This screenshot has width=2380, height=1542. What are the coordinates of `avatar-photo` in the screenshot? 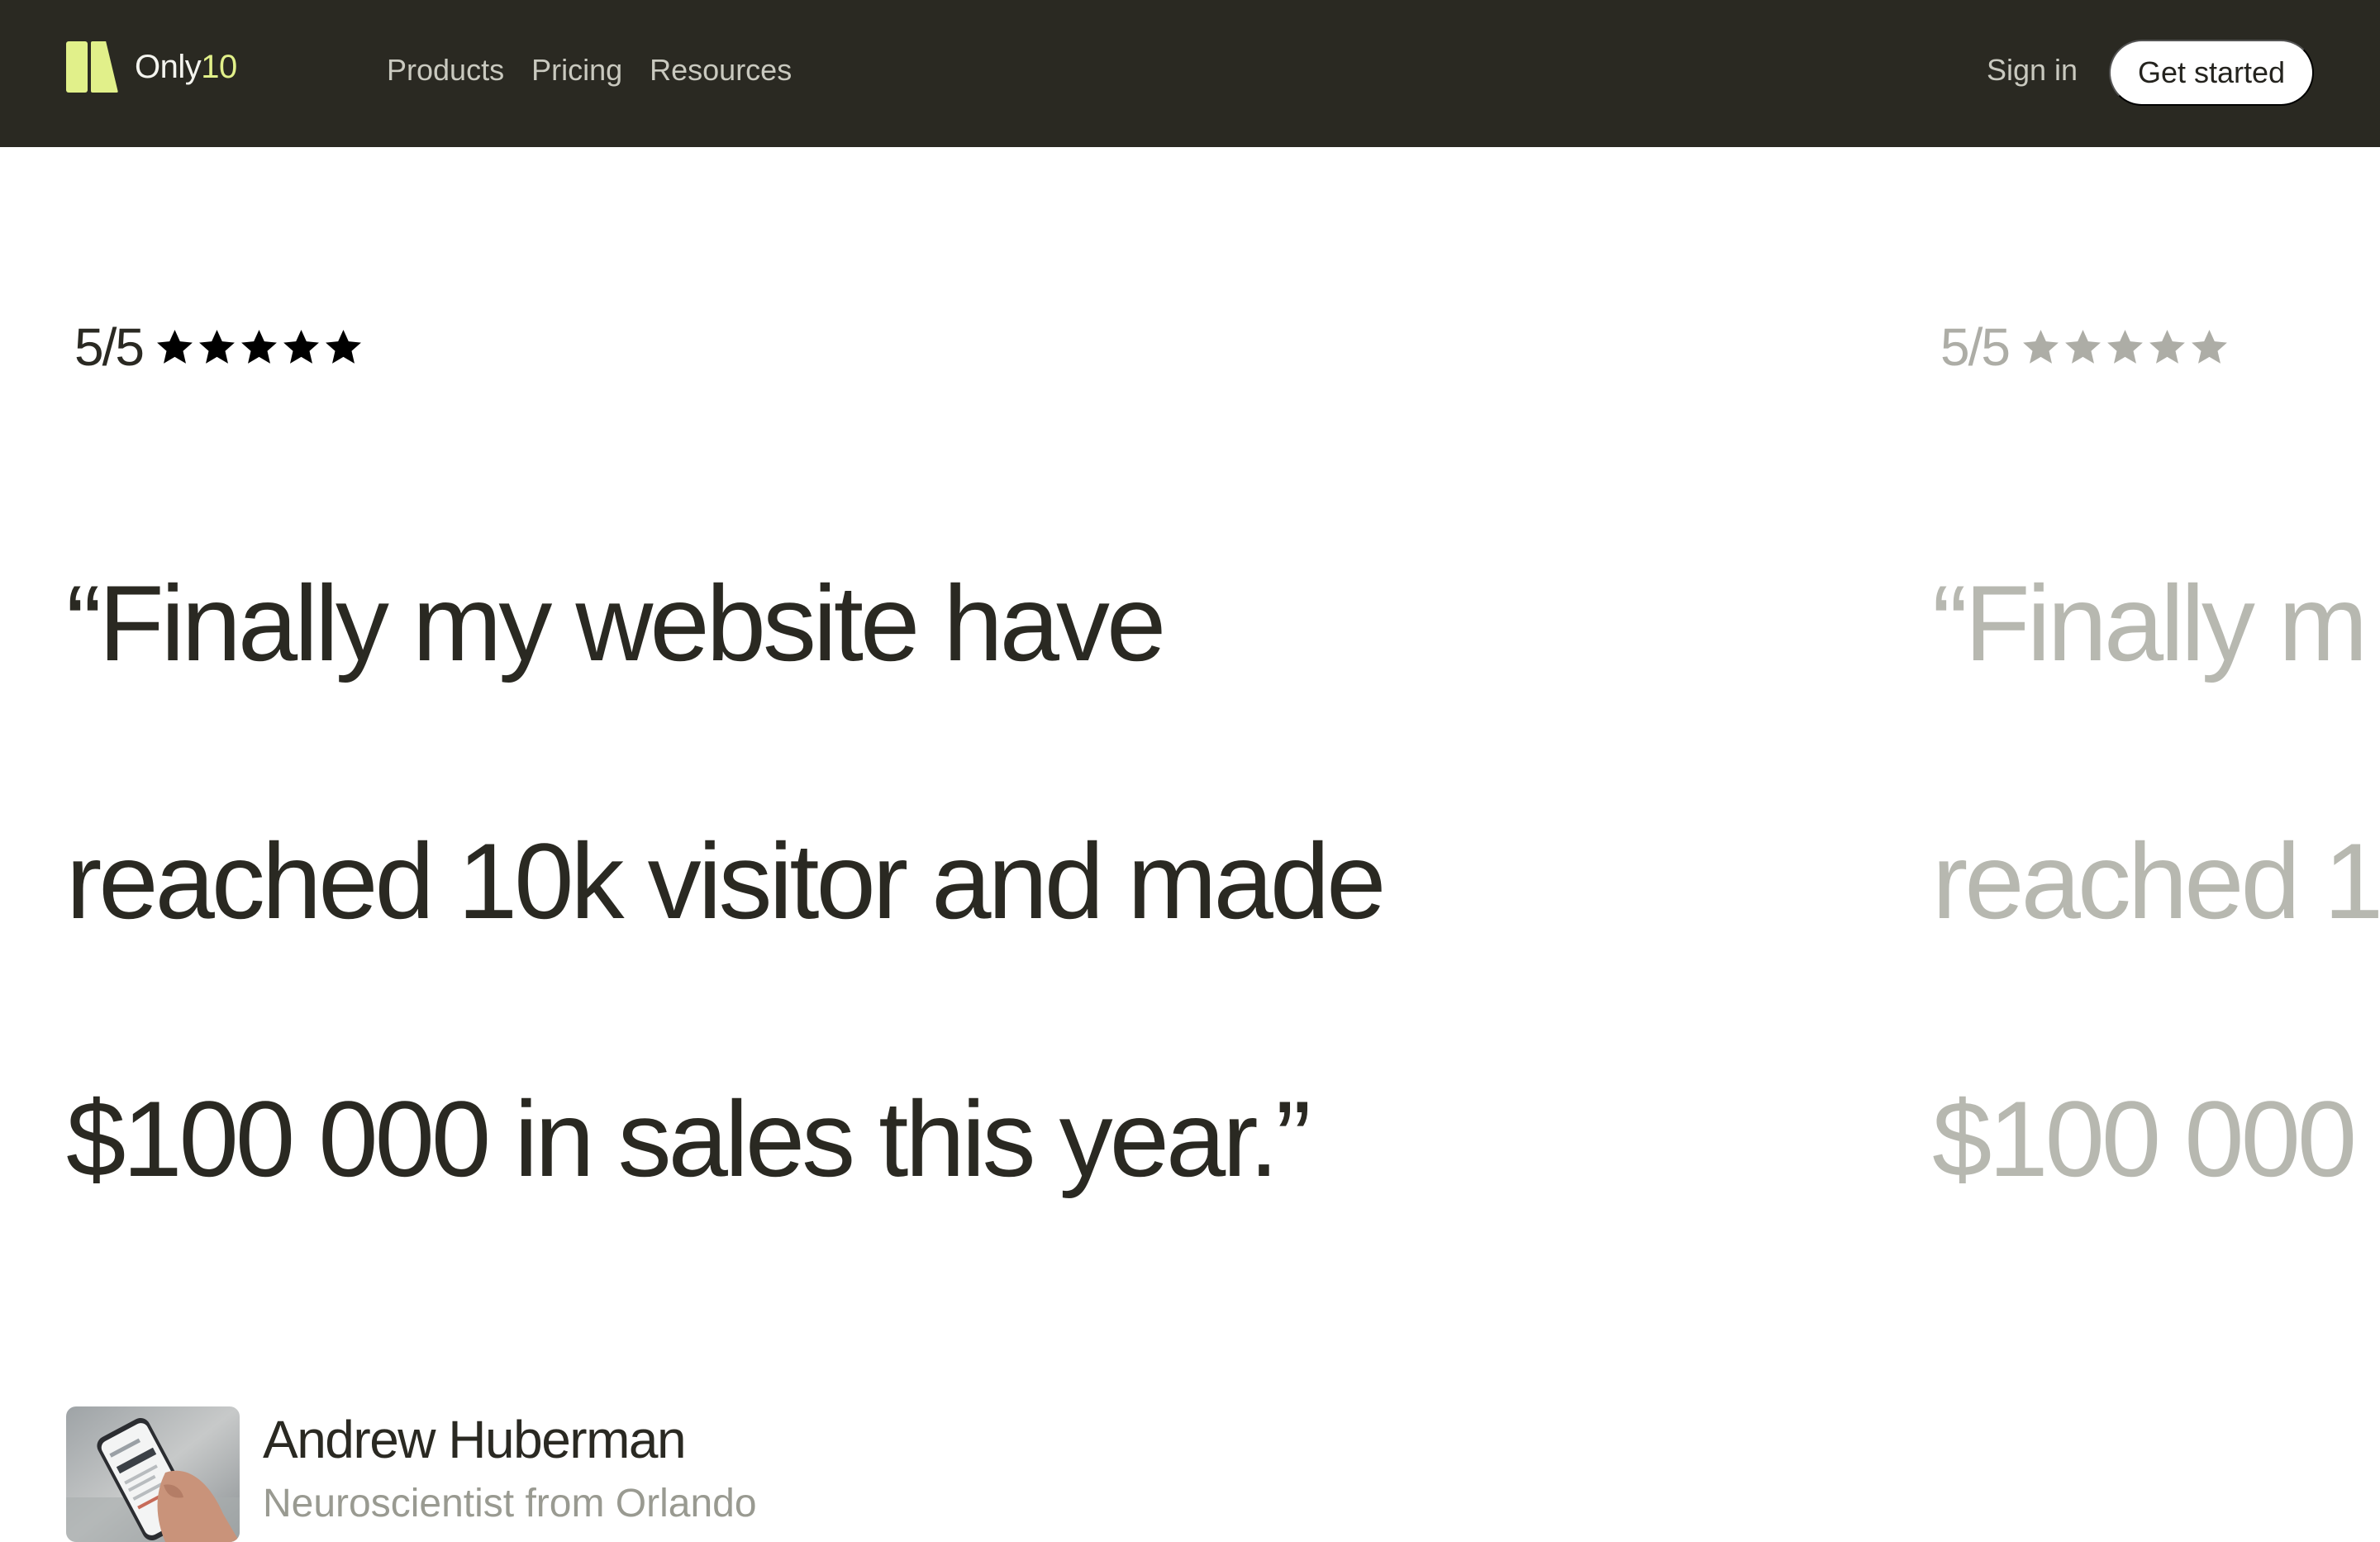 It's located at (153, 1474).